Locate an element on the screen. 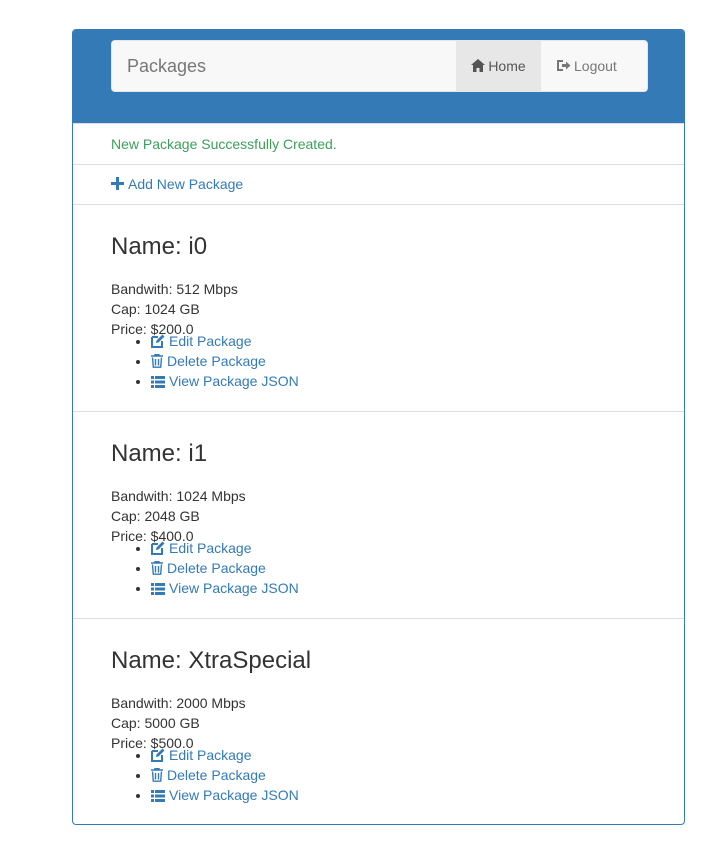 The width and height of the screenshot is (706, 848). nav-home-link: Home is located at coordinates (498, 66).